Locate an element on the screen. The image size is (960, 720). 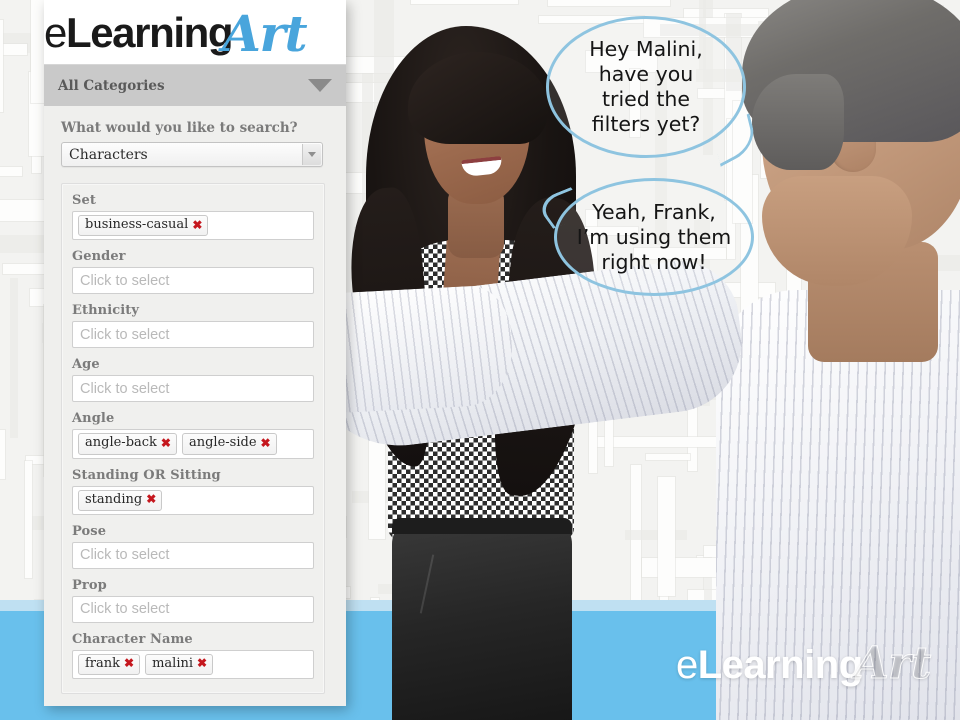
malini-waistband is located at coordinates (482, 526).